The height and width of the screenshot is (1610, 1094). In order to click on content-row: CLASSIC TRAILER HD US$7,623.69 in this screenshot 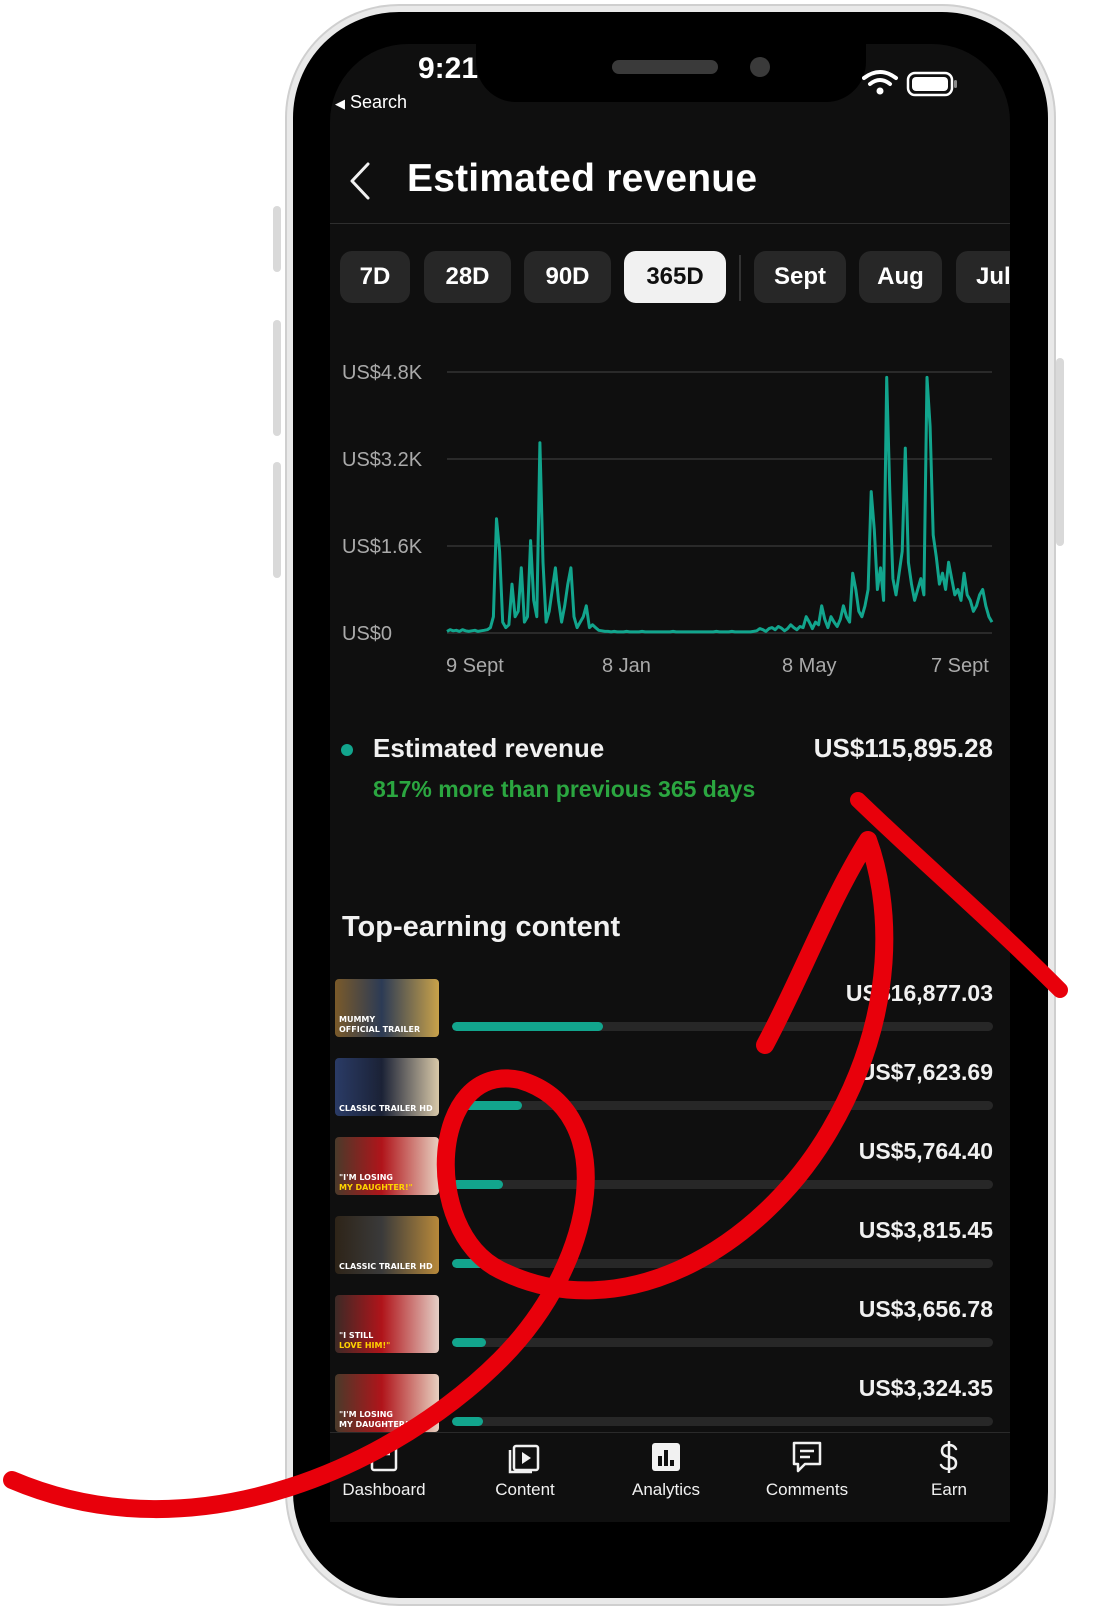, I will do `click(670, 1093)`.